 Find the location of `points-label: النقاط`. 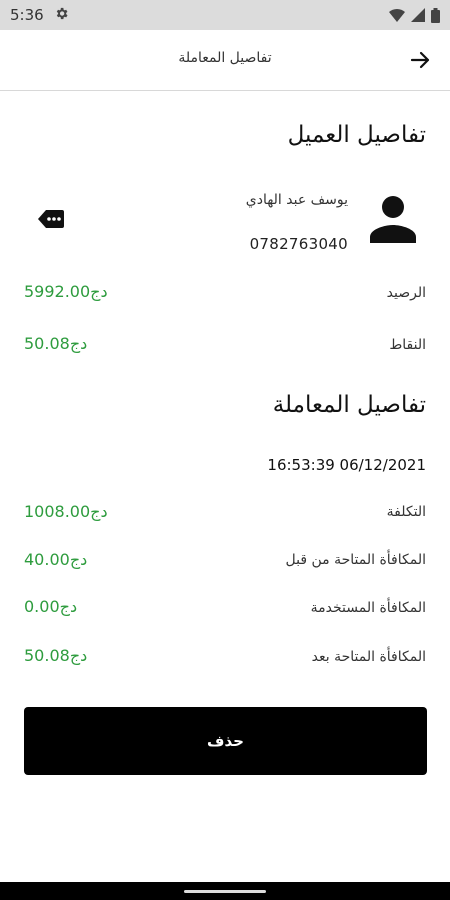

points-label: النقاط is located at coordinates (407, 345).